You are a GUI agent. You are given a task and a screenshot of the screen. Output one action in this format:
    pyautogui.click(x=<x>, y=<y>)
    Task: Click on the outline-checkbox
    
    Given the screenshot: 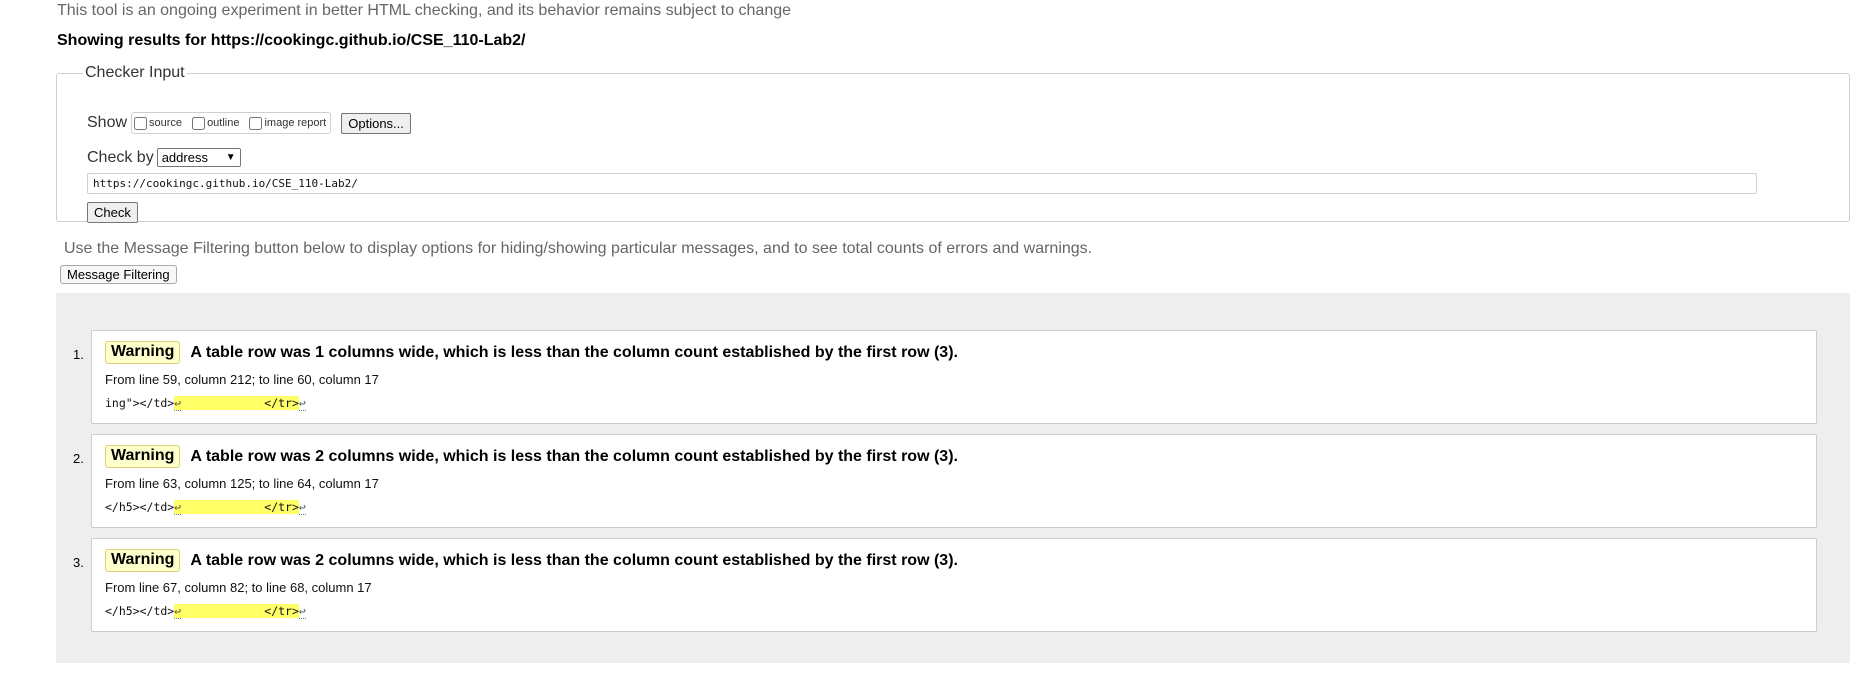 What is the action you would take?
    pyautogui.click(x=199, y=123)
    